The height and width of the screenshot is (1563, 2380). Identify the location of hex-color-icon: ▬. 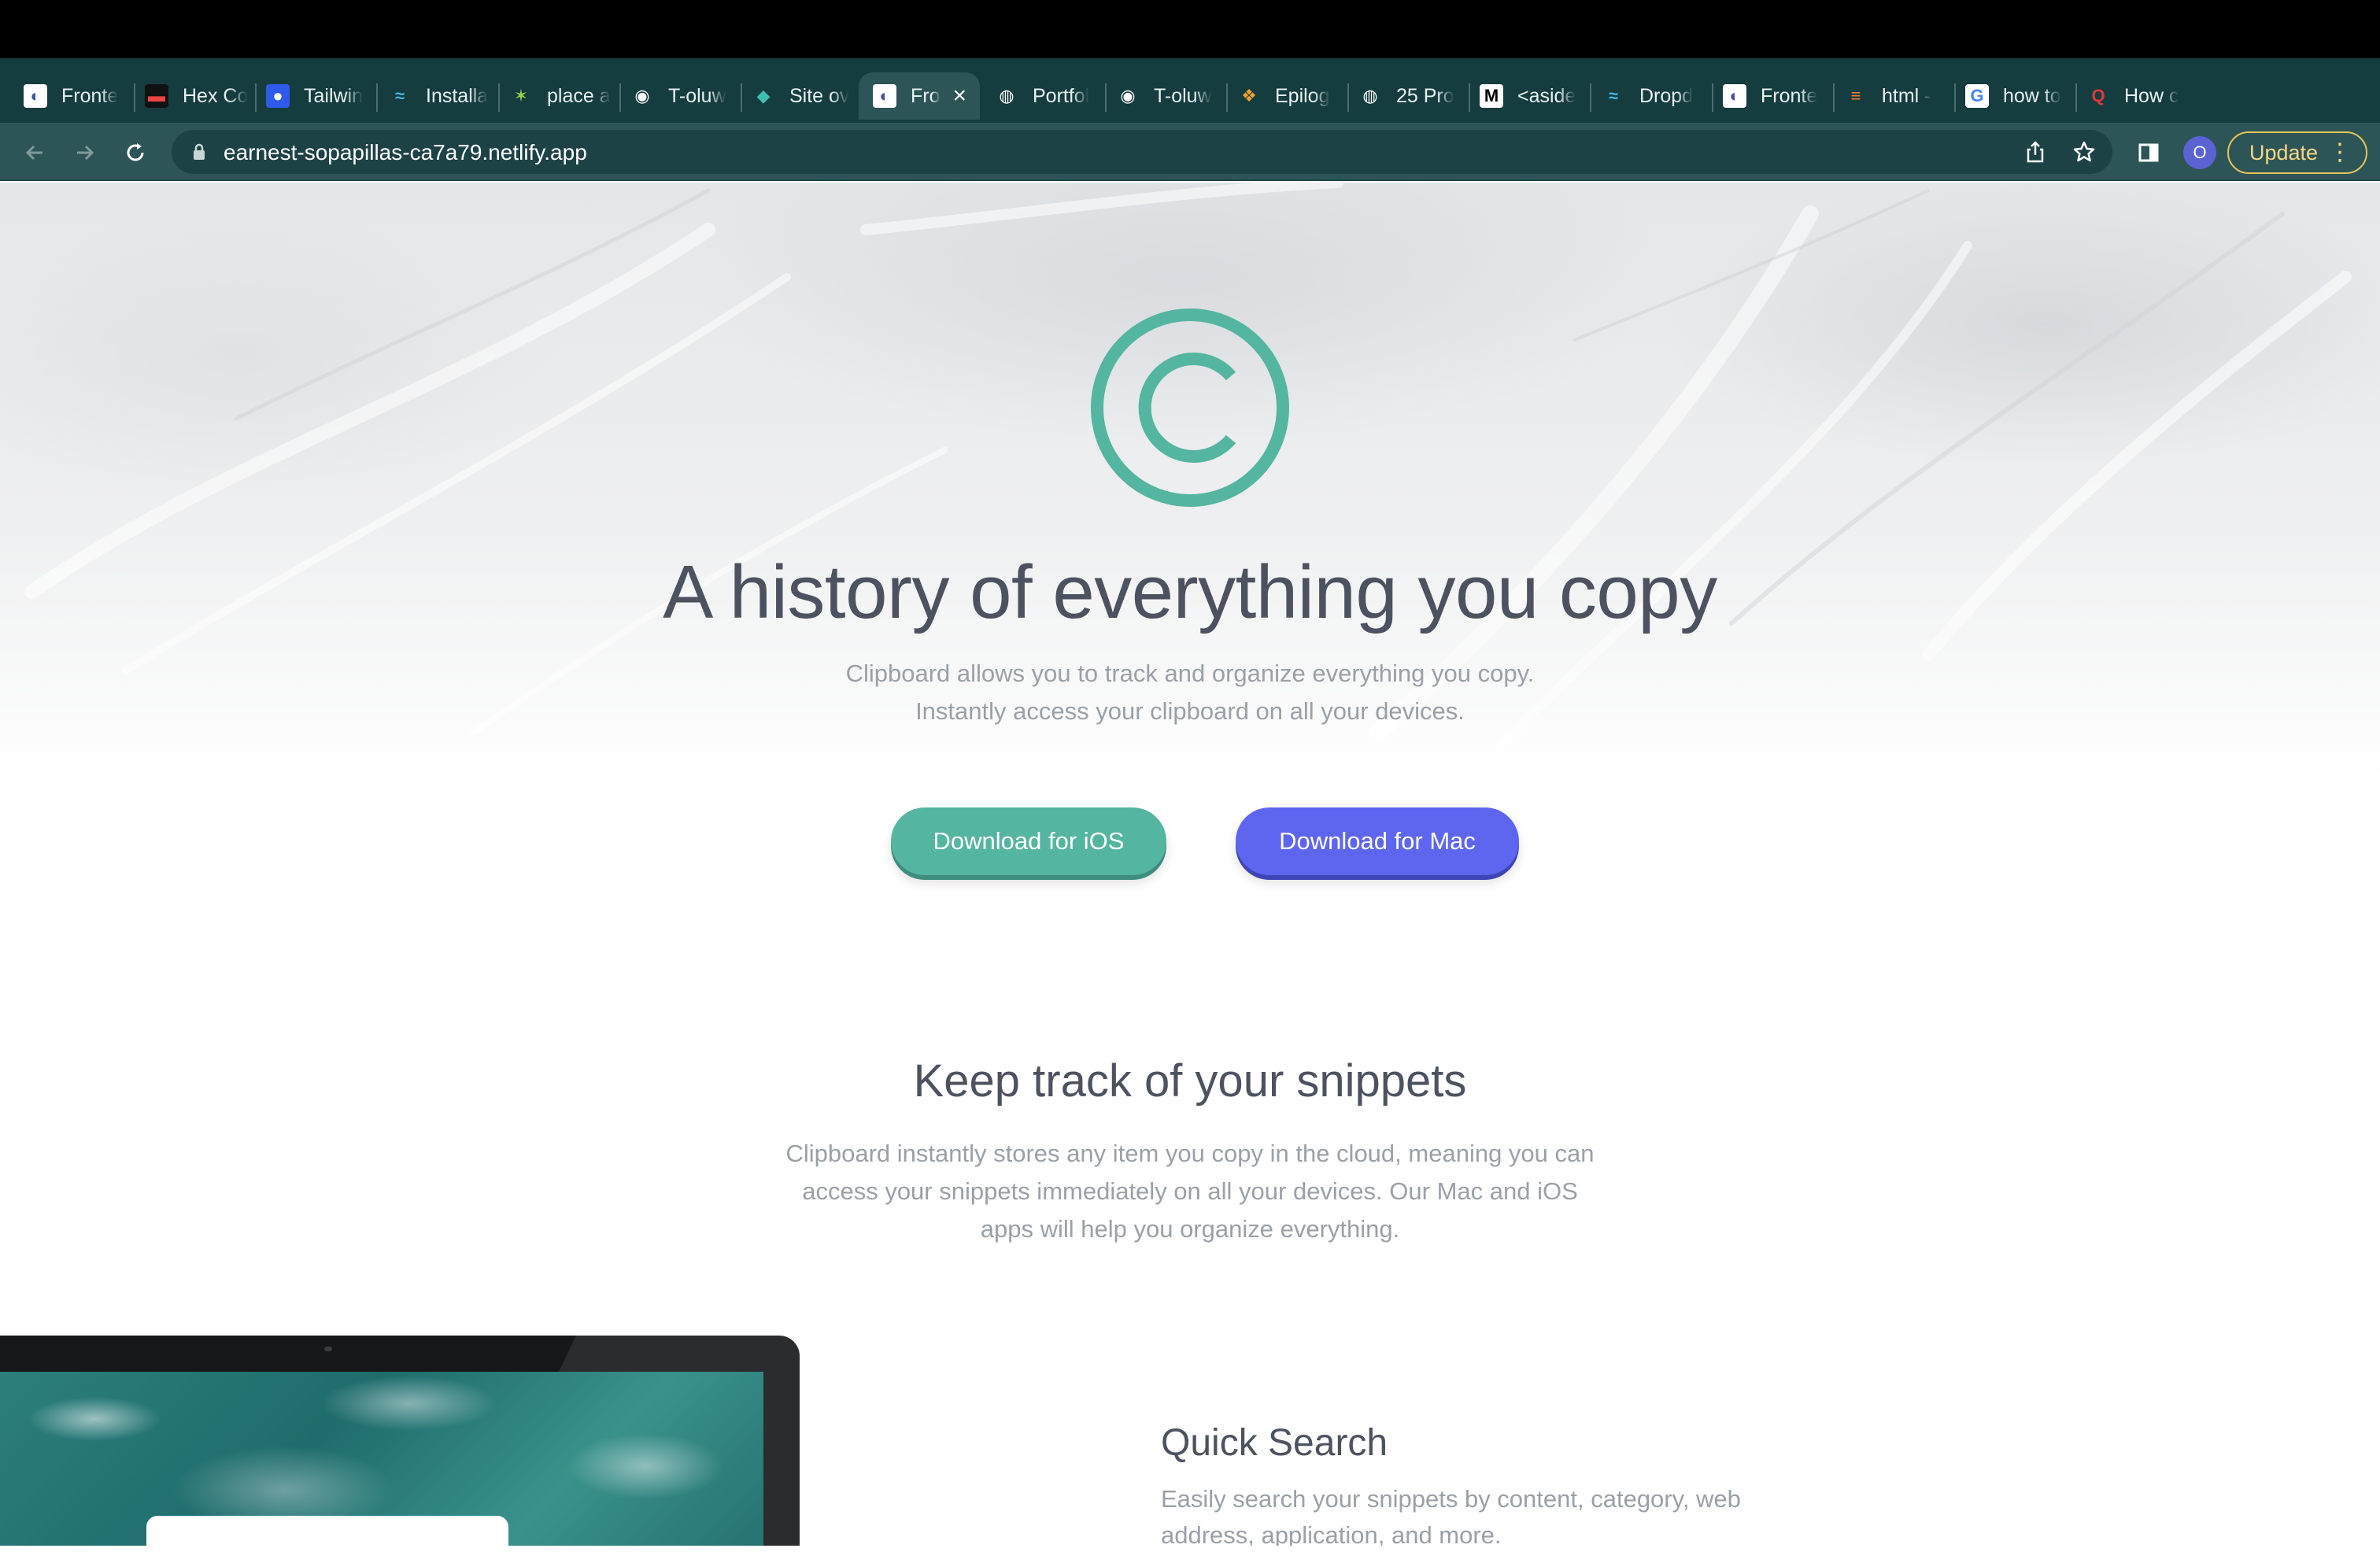
(156, 96).